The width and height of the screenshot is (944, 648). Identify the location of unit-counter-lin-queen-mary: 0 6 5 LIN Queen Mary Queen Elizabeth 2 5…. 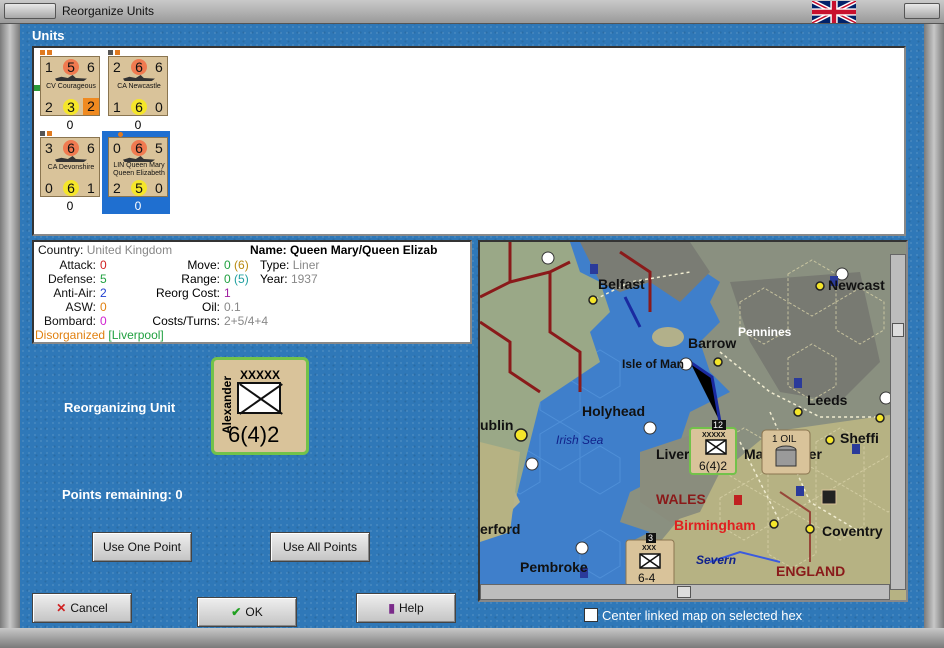
(138, 167).